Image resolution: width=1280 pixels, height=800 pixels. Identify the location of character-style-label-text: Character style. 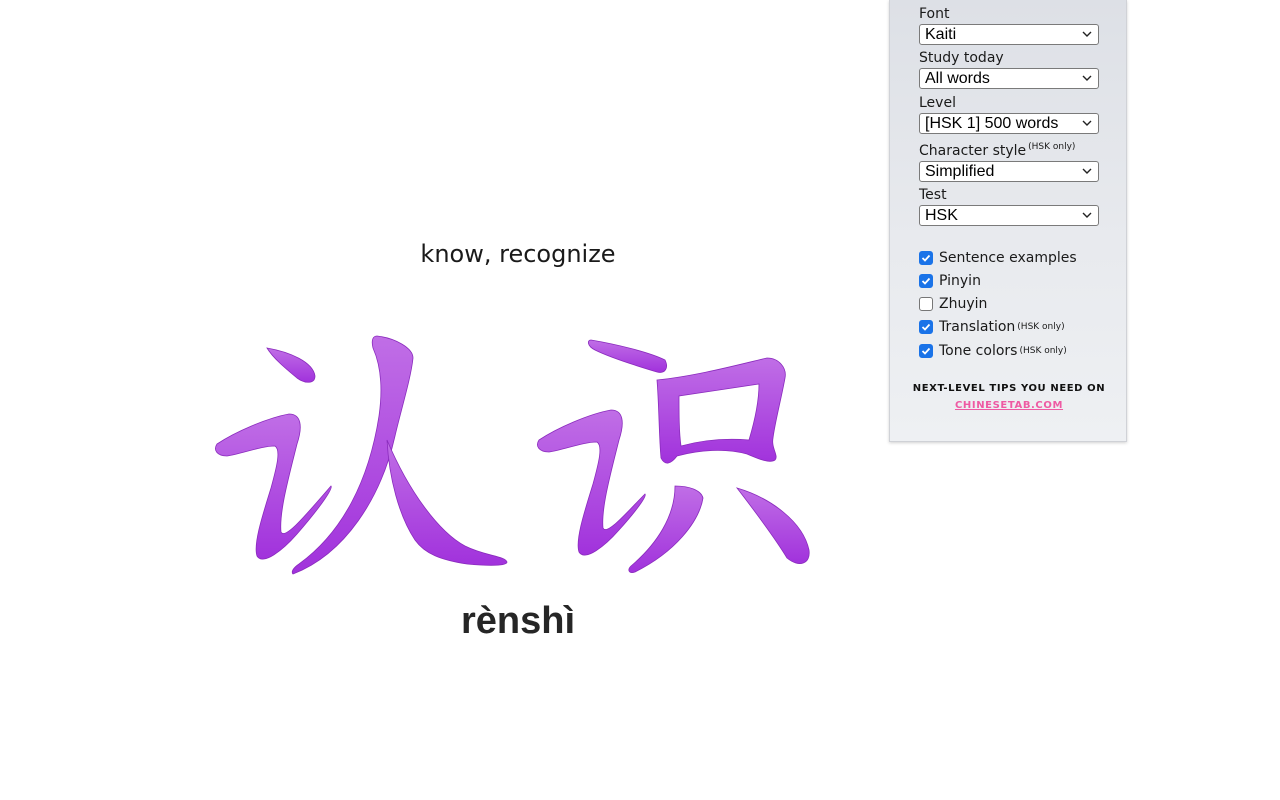
(973, 151).